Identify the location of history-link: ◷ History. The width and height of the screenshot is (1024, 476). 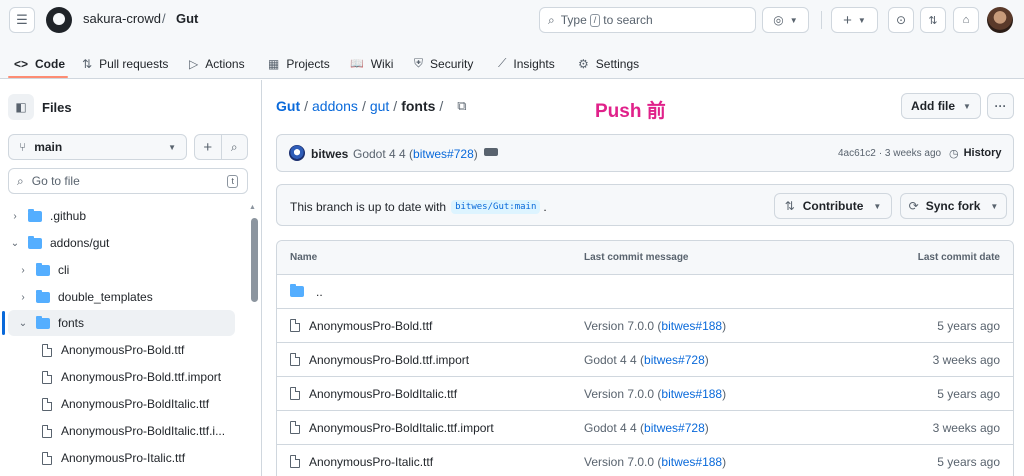
(975, 153).